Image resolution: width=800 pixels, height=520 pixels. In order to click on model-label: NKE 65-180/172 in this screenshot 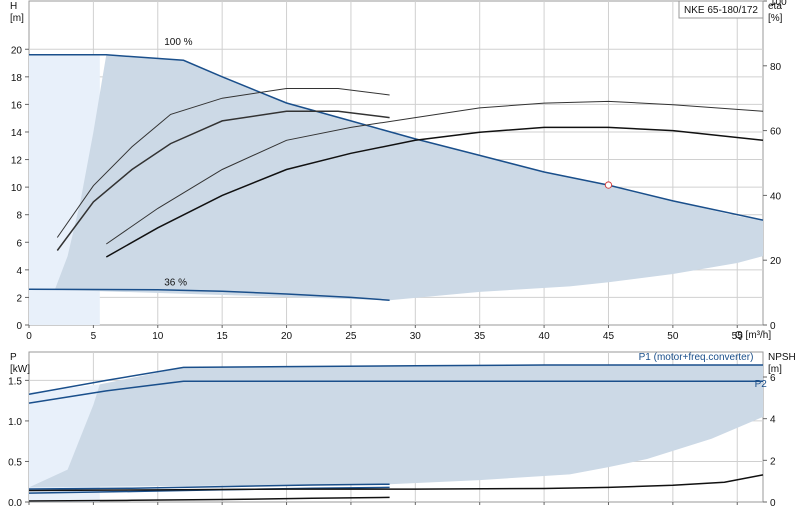, I will do `click(721, 10)`.